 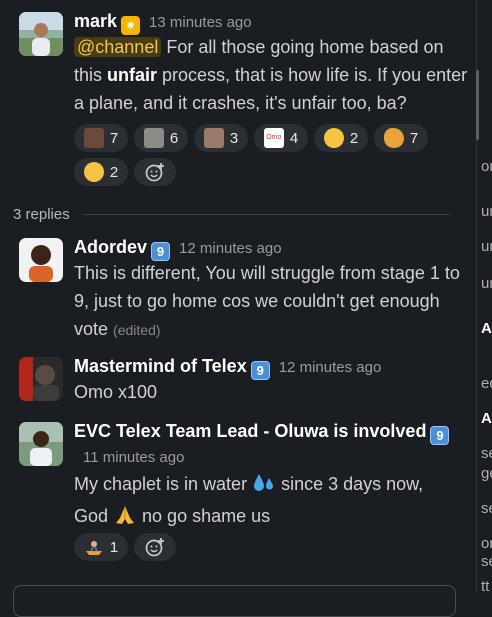 I want to click on timestamp: 13 minutes ago, so click(x=200, y=22).